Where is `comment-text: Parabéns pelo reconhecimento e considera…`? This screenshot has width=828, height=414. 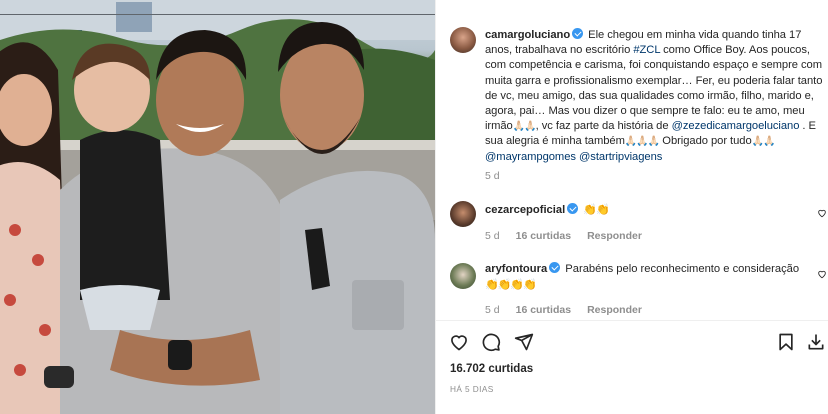
comment-text: Parabéns pelo reconhecimento e considera… is located at coordinates (682, 269).